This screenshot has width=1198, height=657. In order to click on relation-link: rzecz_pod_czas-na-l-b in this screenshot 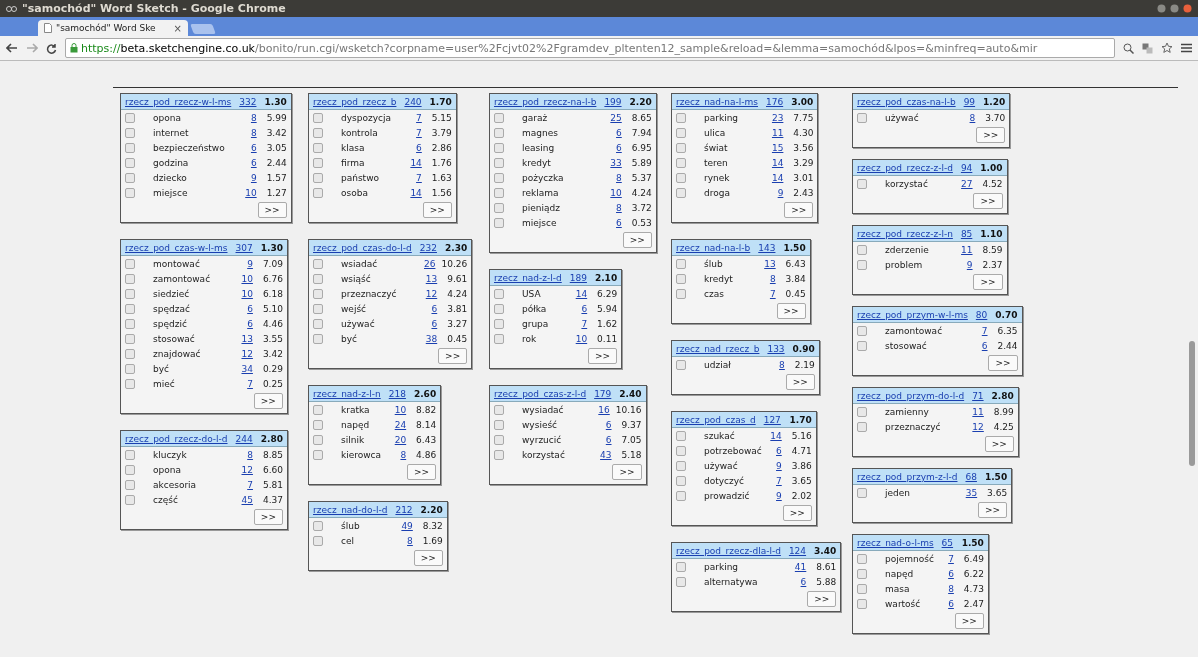, I will do `click(906, 101)`.